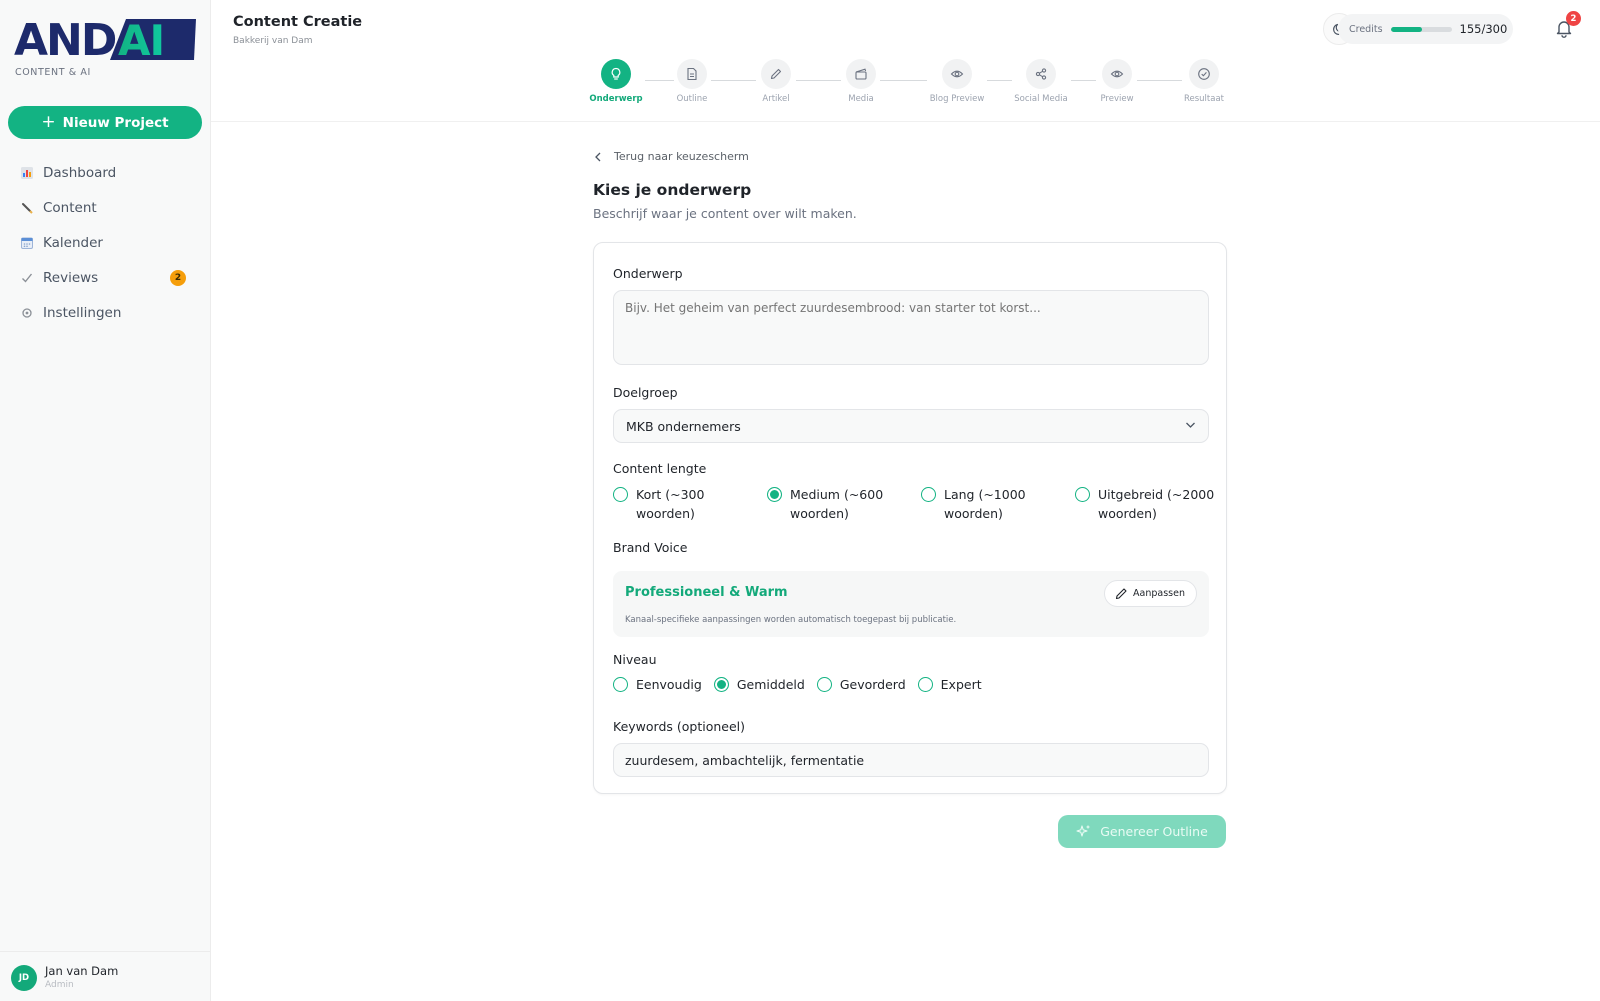 This screenshot has width=1600, height=1001. I want to click on content-length-label: Content lengte, so click(660, 468).